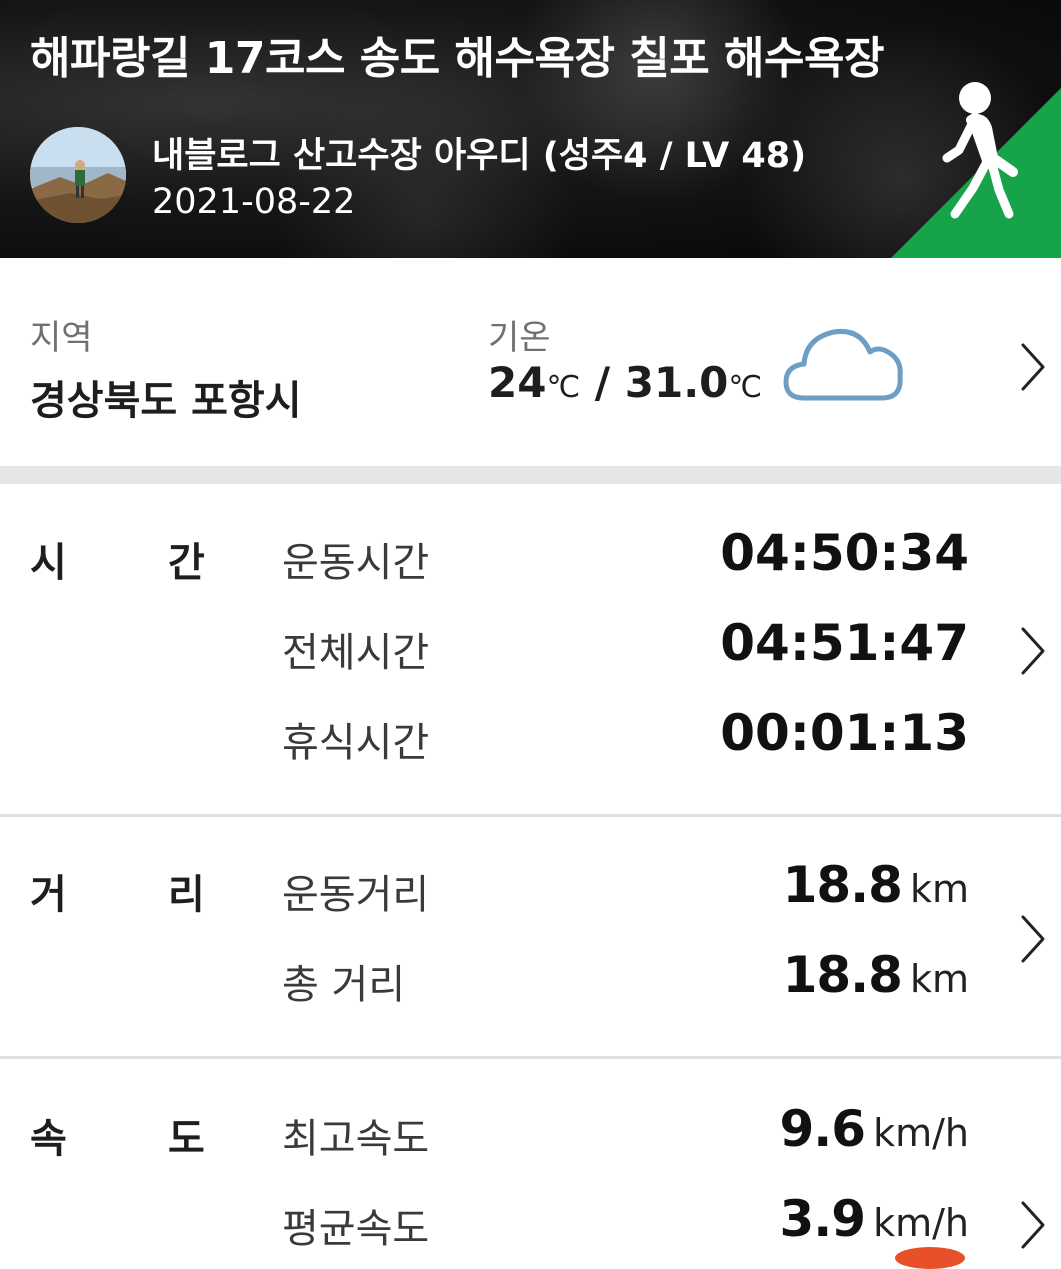 Image resolution: width=1061 pixels, height=1269 pixels. I want to click on section-divider, so click(530, 475).